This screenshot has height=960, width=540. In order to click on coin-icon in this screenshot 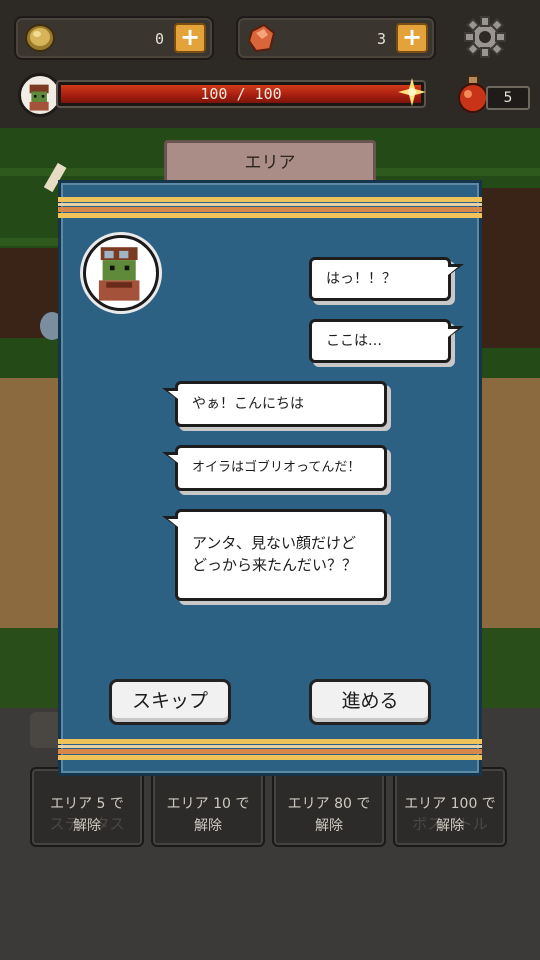, I will do `click(40, 38)`.